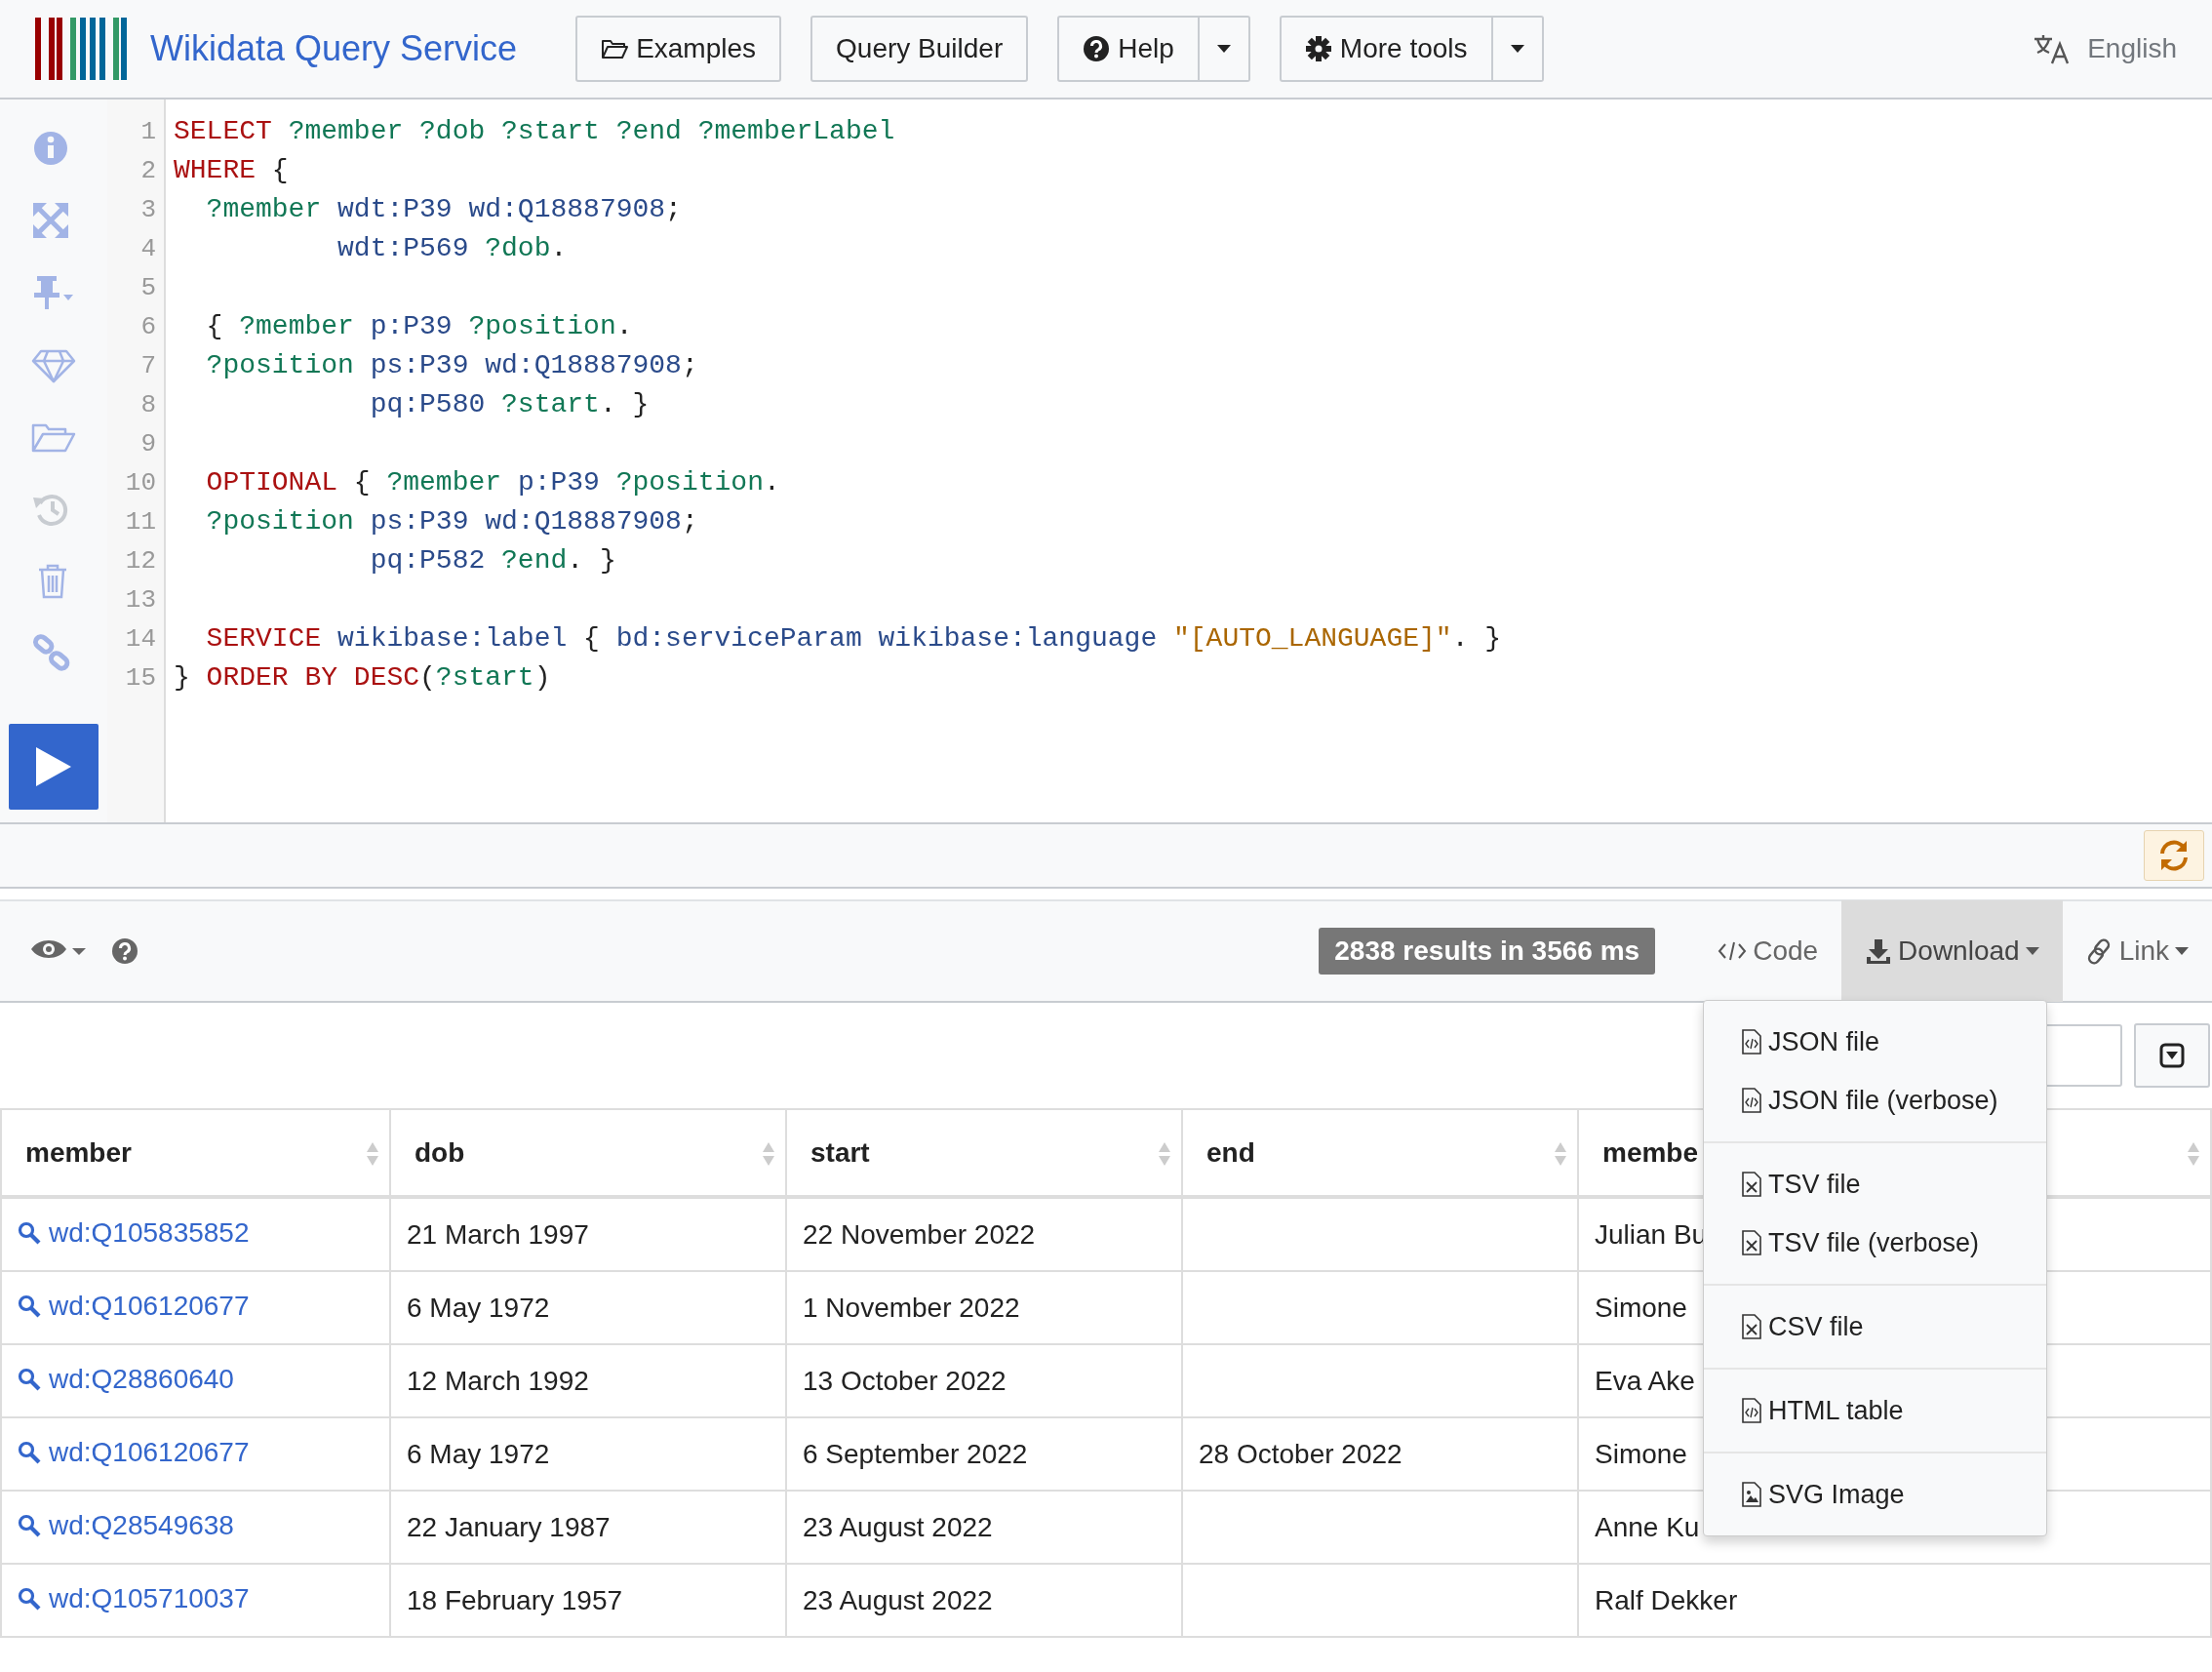  Describe the element at coordinates (140, 561) in the screenshot. I see `line-number: 12` at that location.